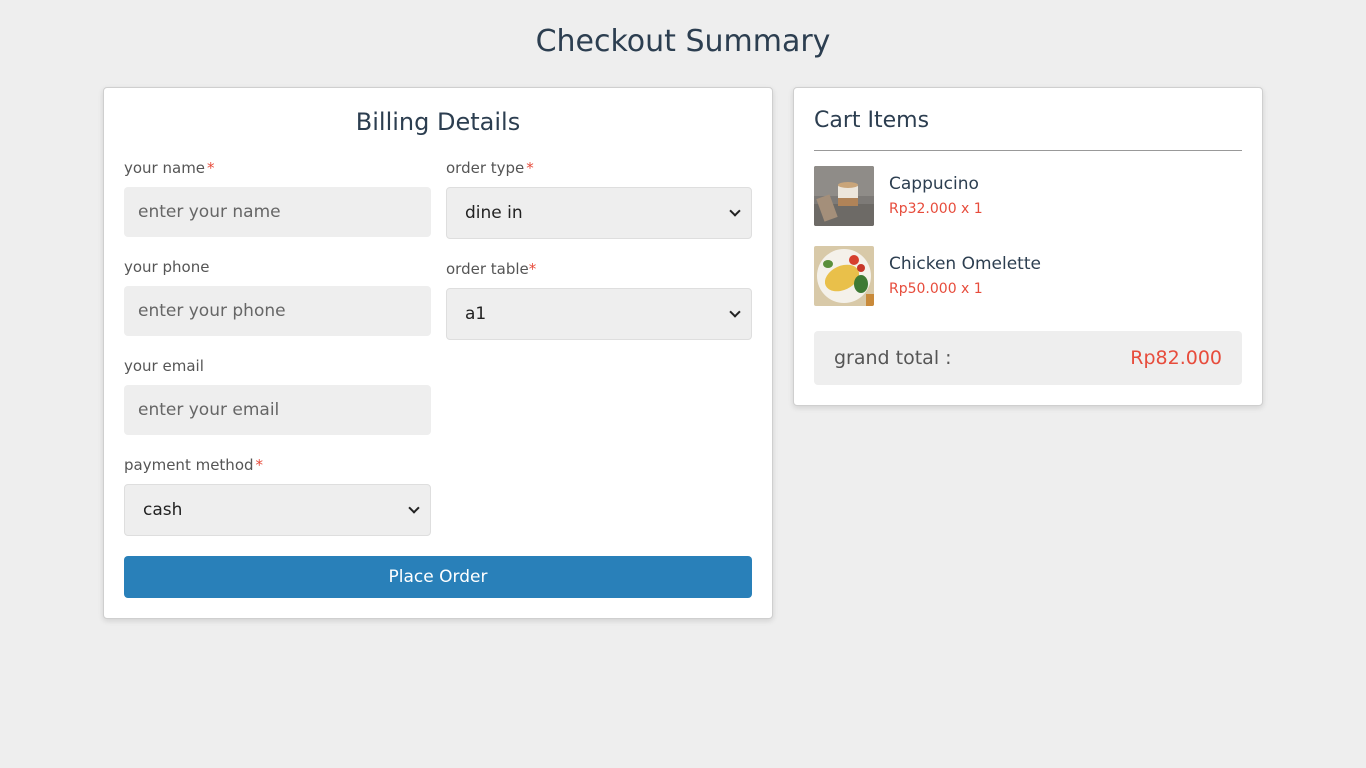 The width and height of the screenshot is (1366, 768). I want to click on page-title: Checkout Summary, so click(683, 41).